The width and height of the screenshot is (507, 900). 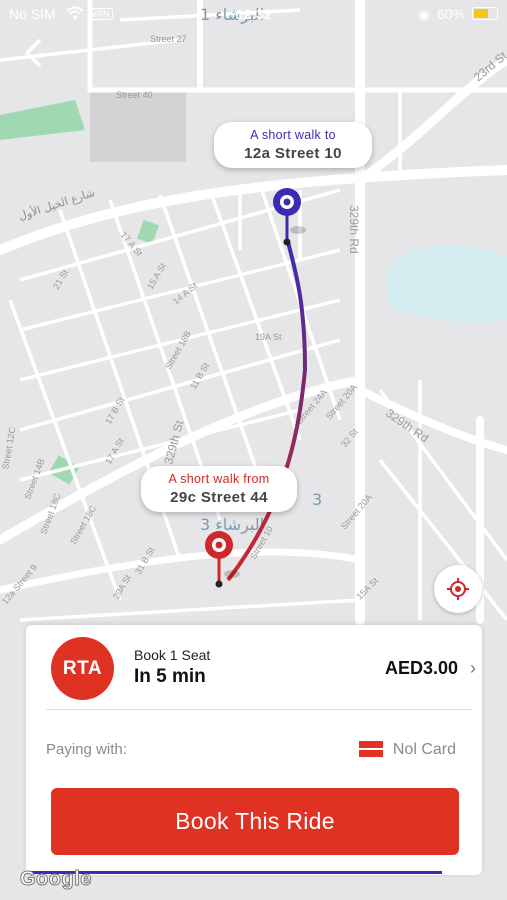 What do you see at coordinates (371, 749) in the screenshot?
I see `nol-card-icon` at bounding box center [371, 749].